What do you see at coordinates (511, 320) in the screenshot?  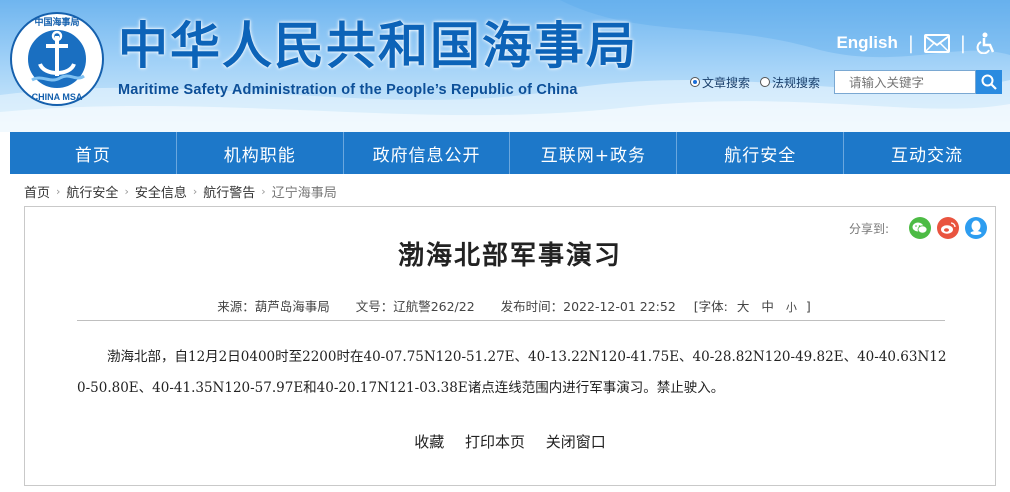 I see `title-divider` at bounding box center [511, 320].